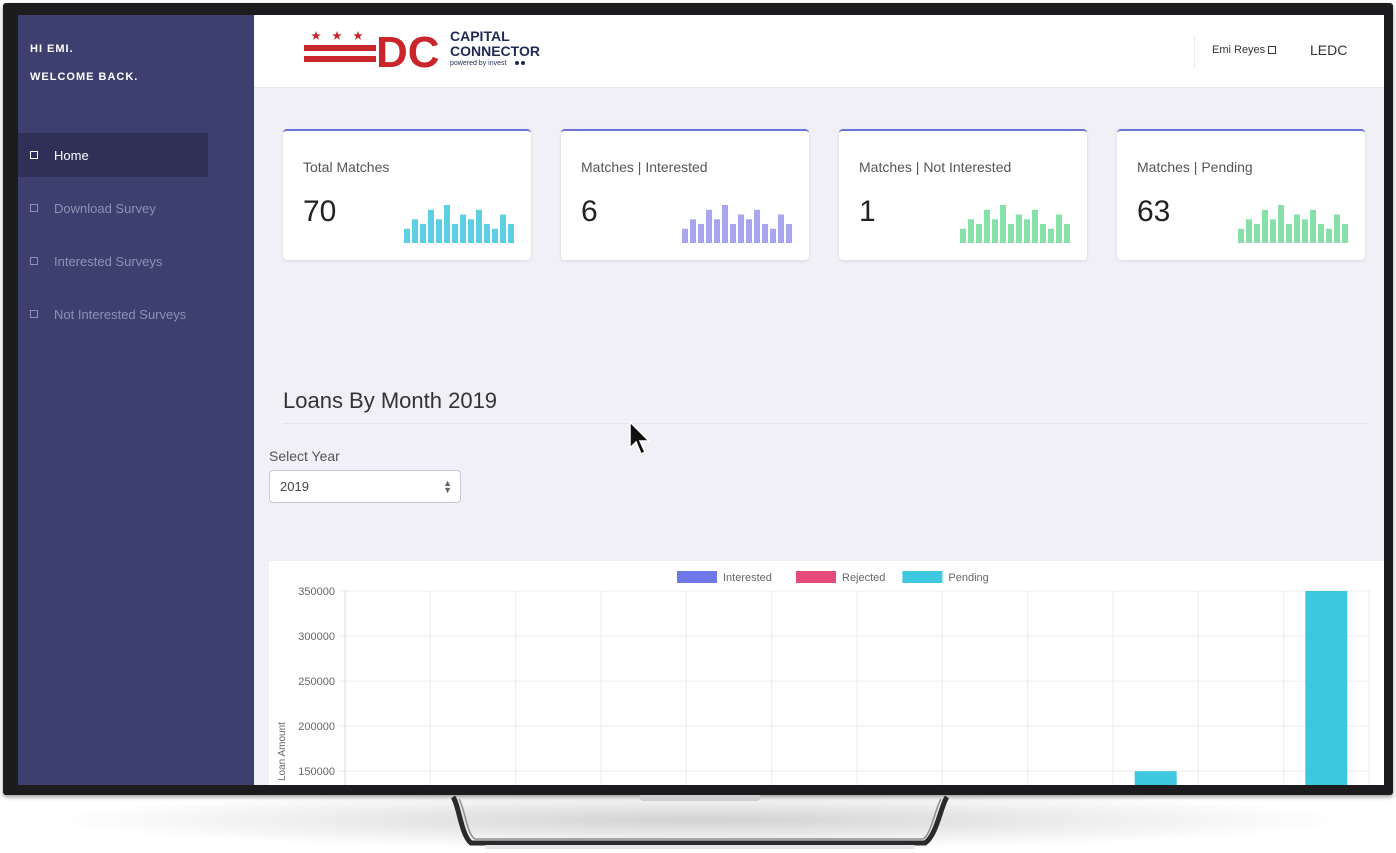 The height and width of the screenshot is (853, 1396). What do you see at coordinates (294, 486) in the screenshot?
I see `year-select-value: 2019` at bounding box center [294, 486].